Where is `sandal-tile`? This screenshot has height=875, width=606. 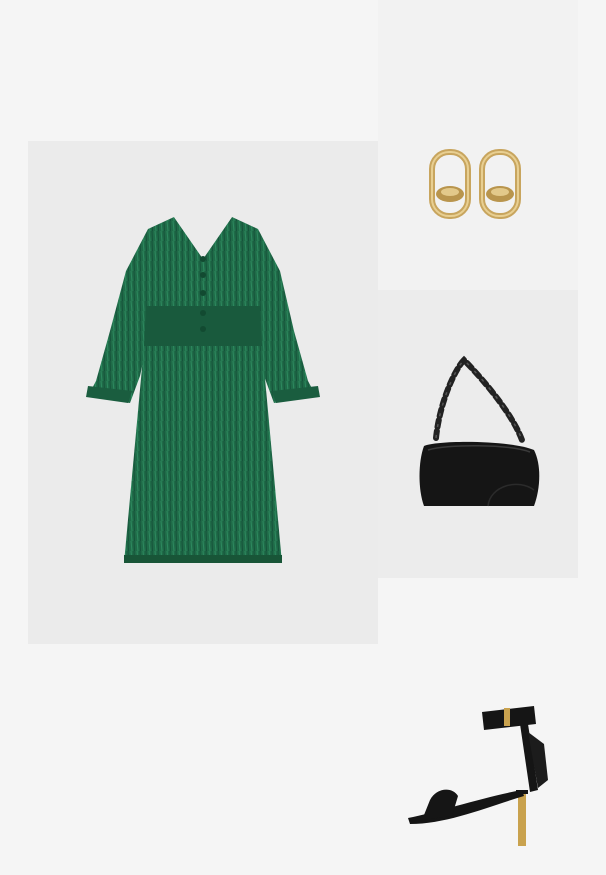
sandal-tile is located at coordinates (492, 757).